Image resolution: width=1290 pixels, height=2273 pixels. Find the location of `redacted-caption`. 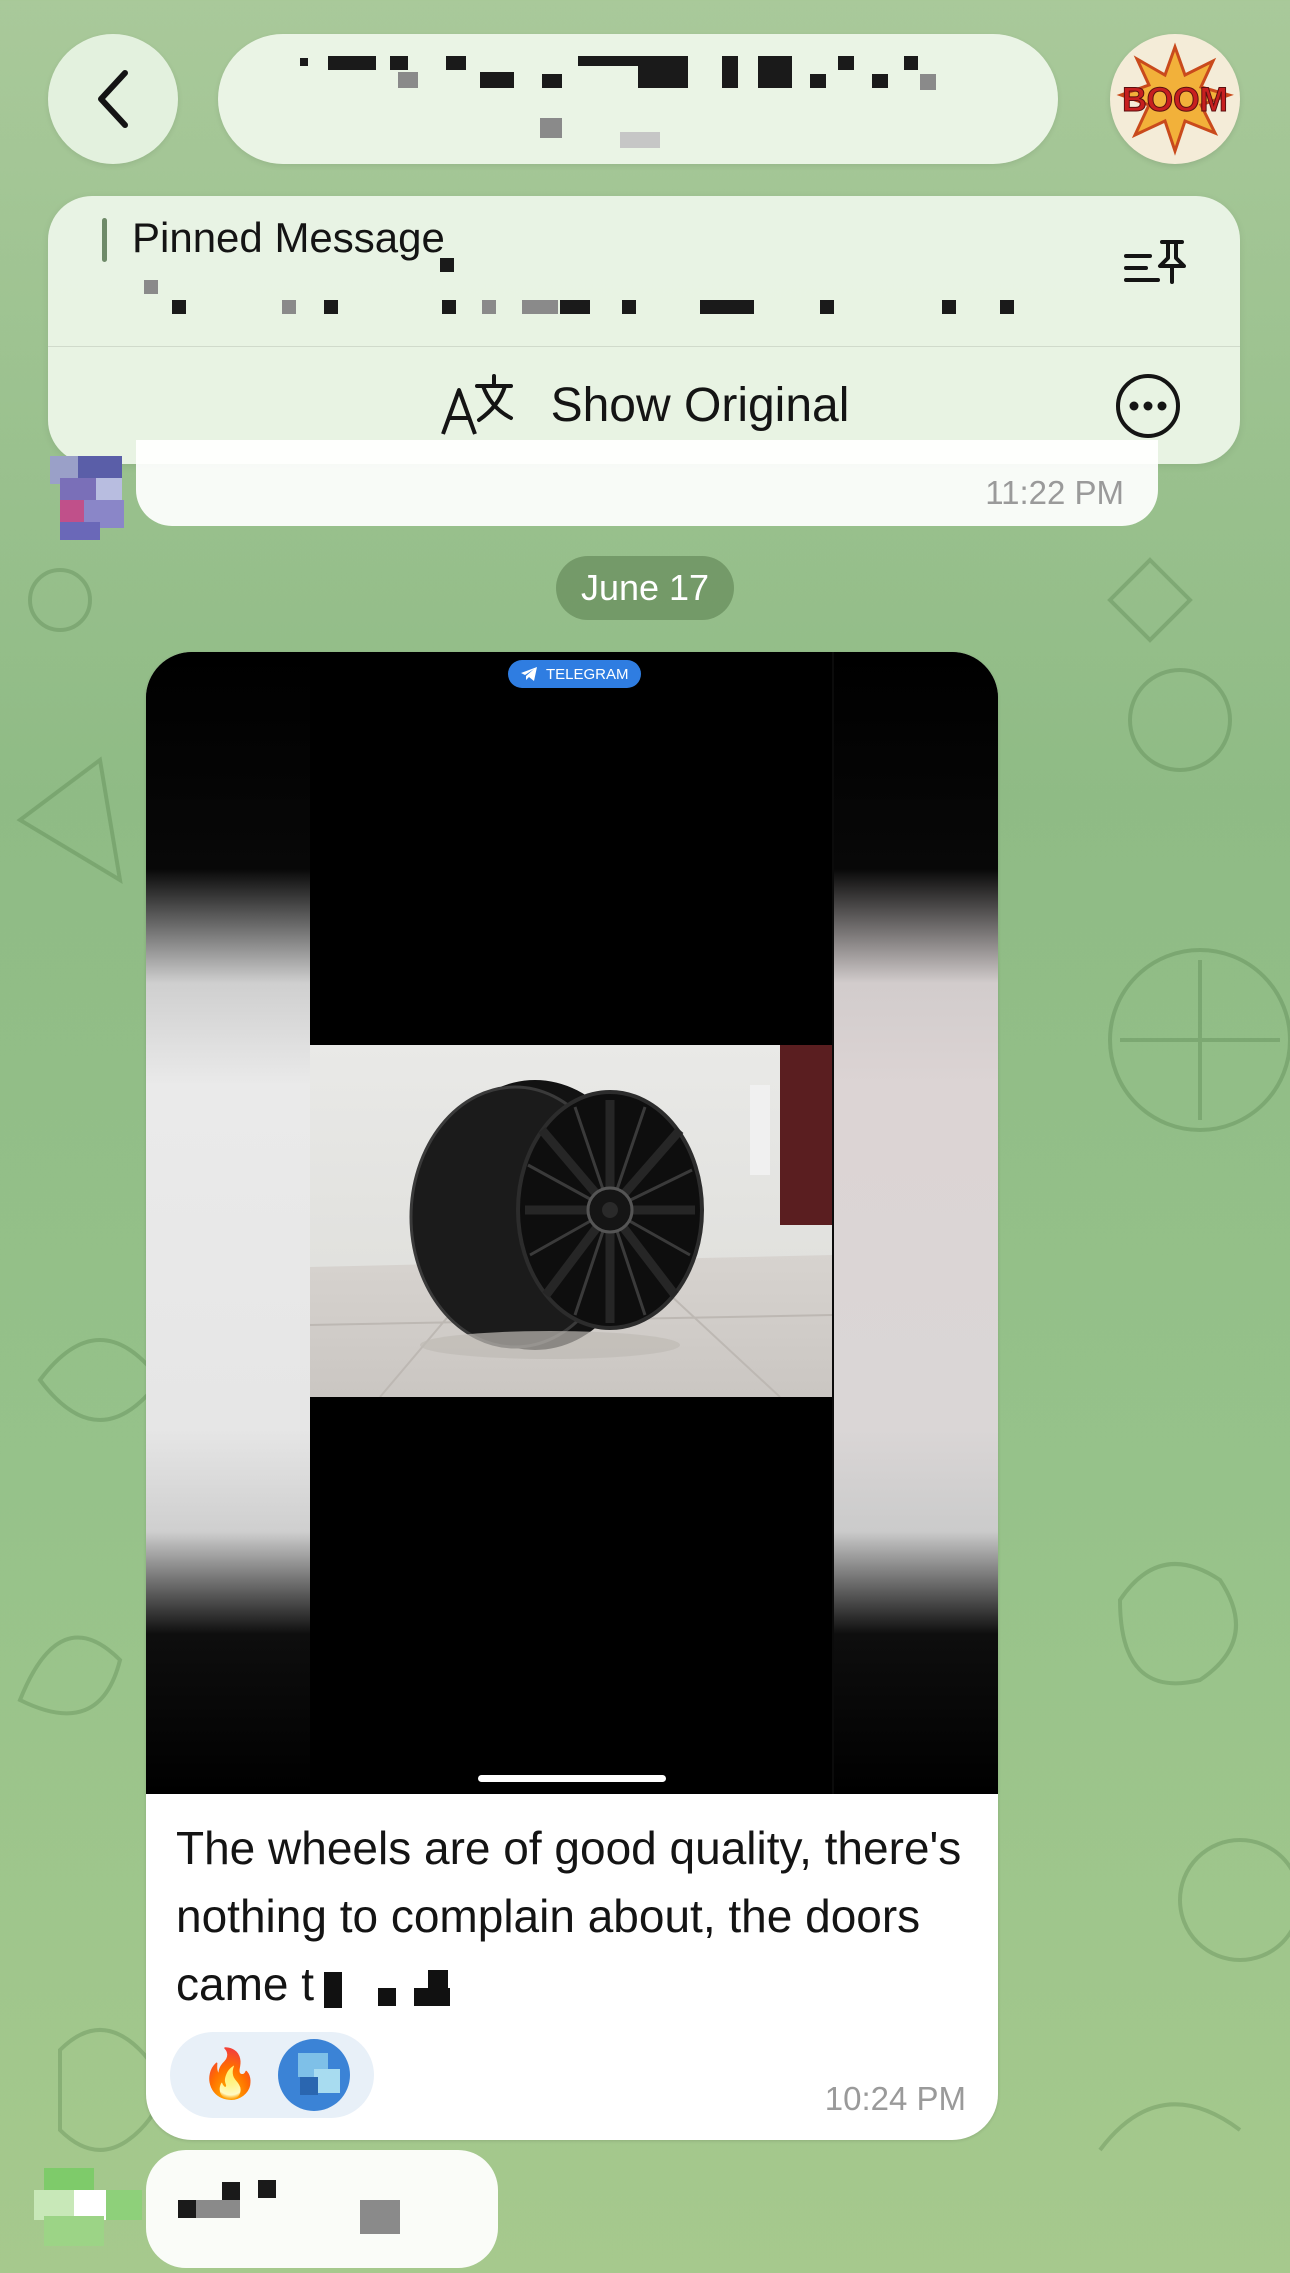

redacted-caption is located at coordinates (388, 1988).